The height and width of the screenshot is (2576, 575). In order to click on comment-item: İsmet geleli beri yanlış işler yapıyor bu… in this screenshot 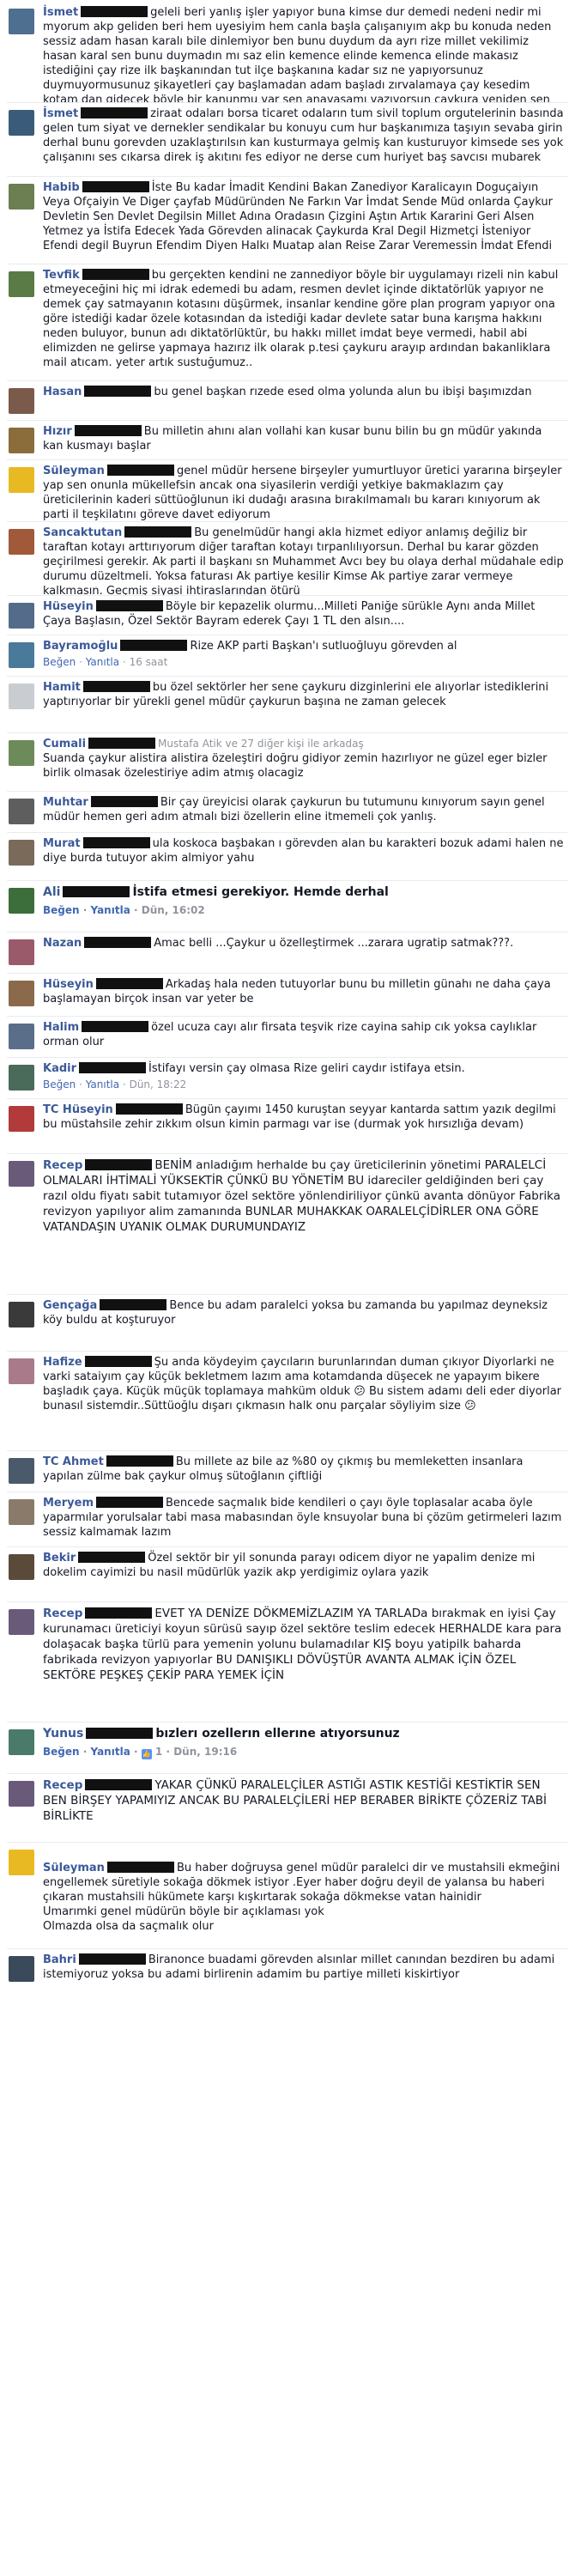, I will do `click(287, 52)`.